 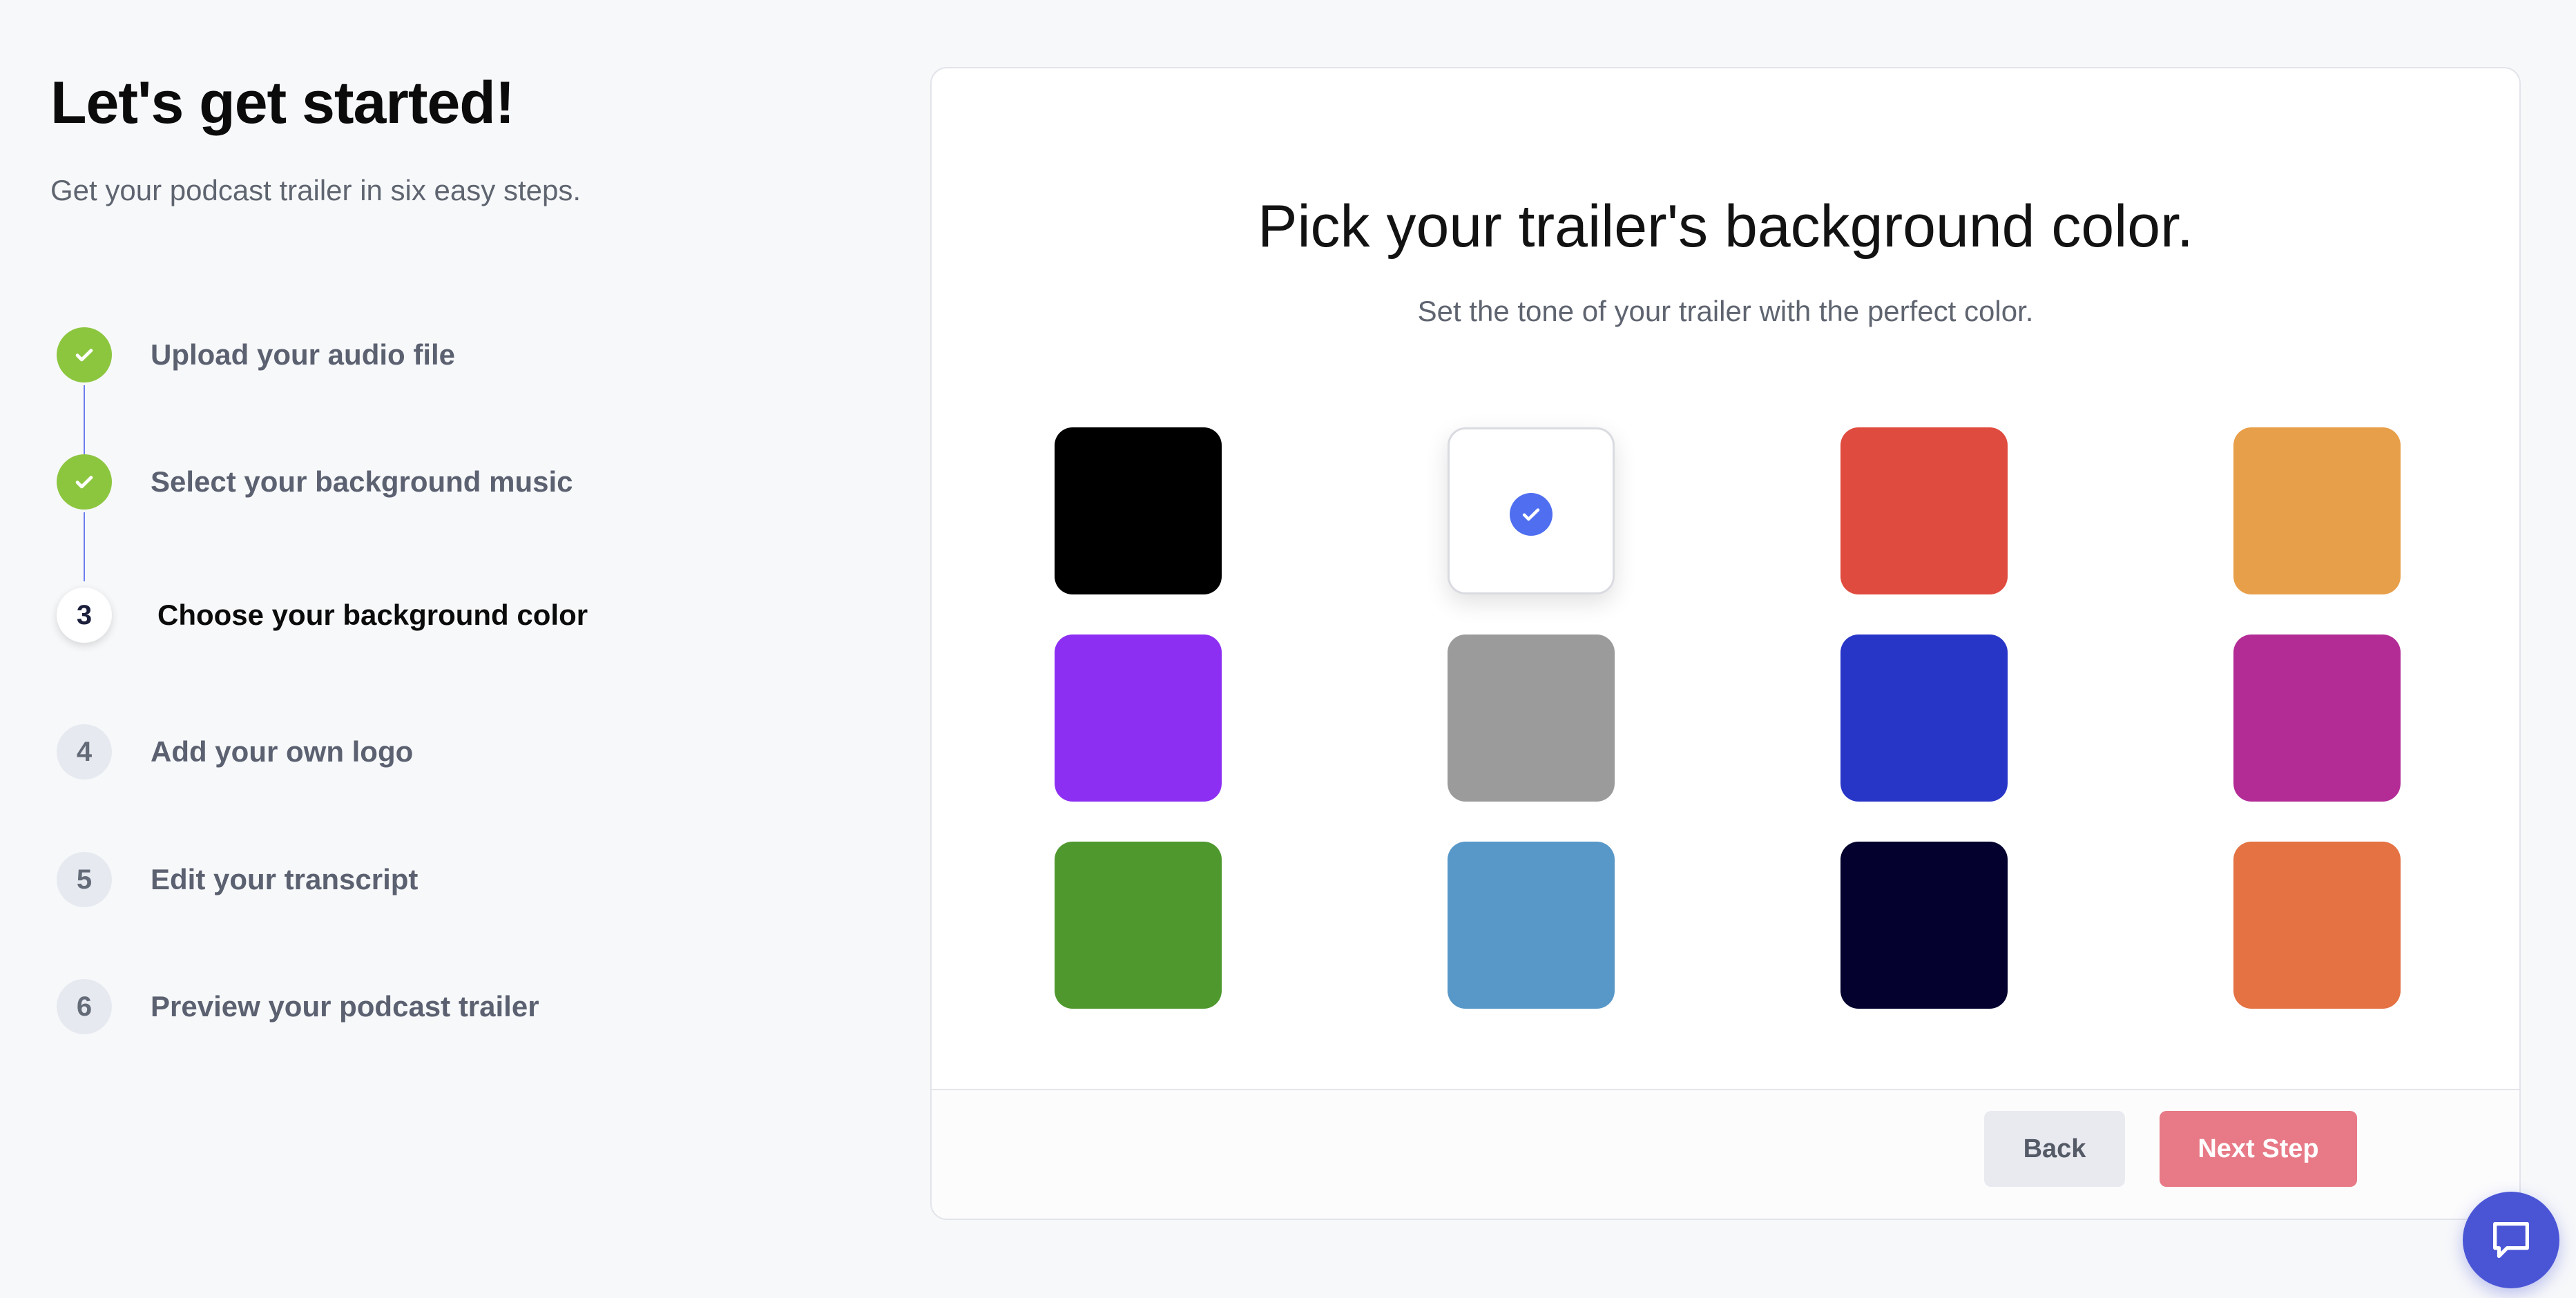 I want to click on back-button: Back, so click(x=2054, y=1149).